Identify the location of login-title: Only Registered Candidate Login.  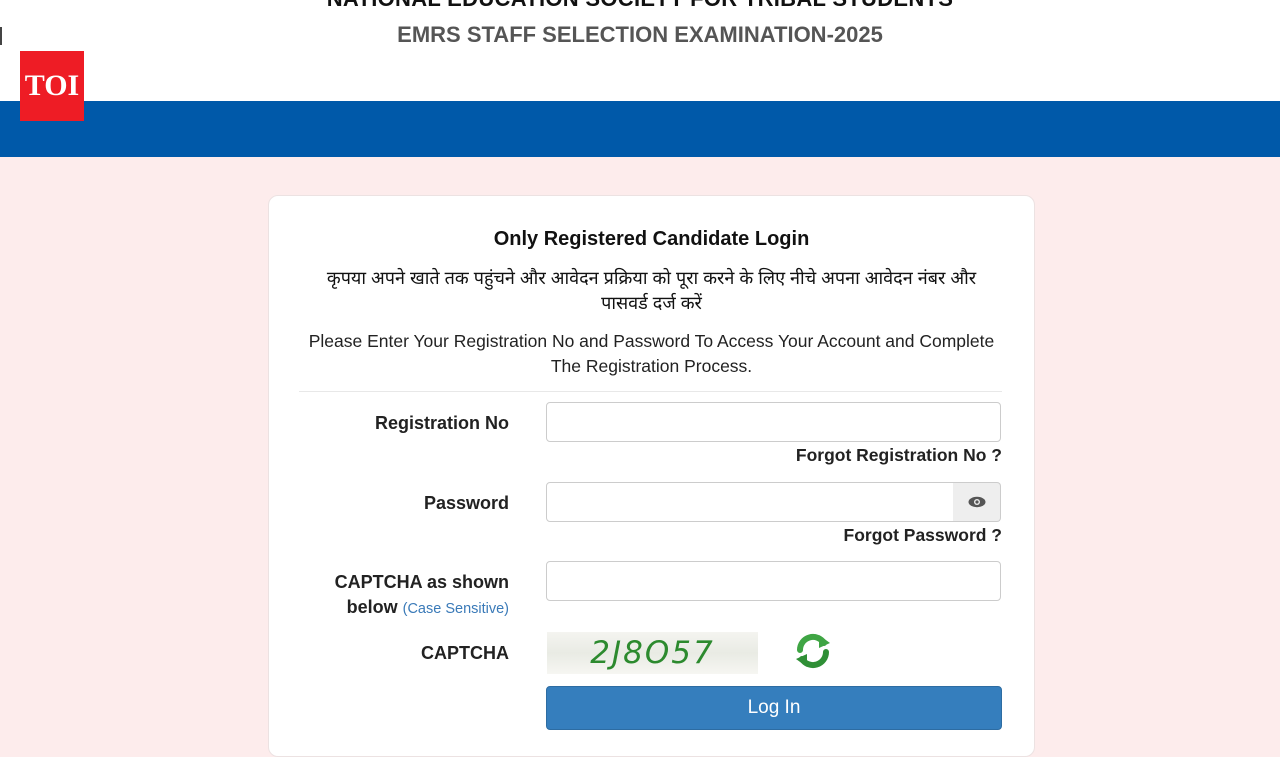
(651, 239).